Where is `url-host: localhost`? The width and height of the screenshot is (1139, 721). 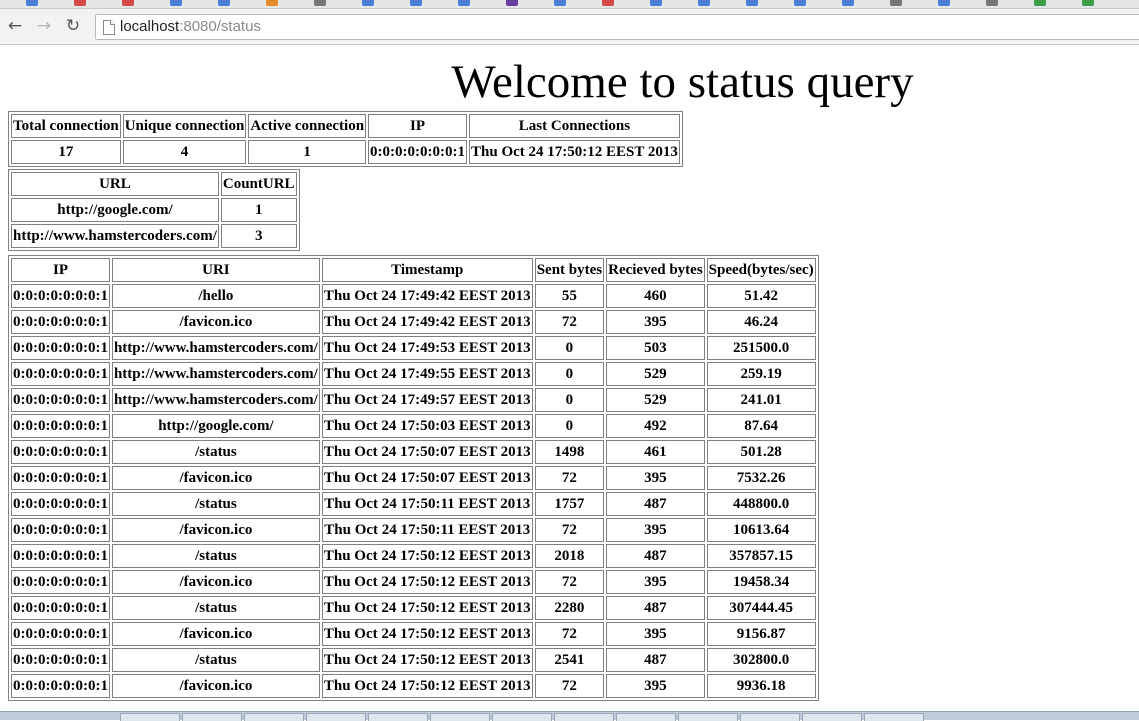 url-host: localhost is located at coordinates (150, 26).